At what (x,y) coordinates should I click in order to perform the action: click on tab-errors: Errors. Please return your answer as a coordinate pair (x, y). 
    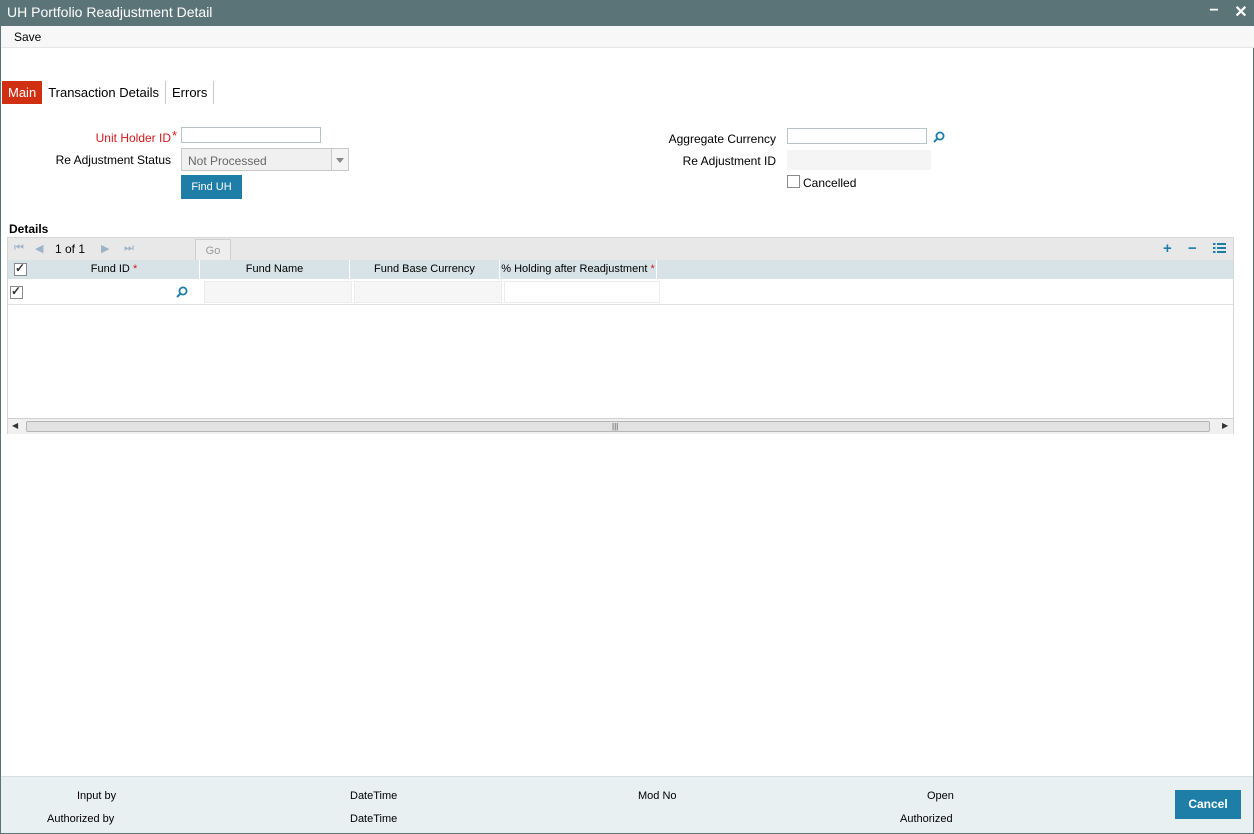
    Looking at the image, I should click on (190, 92).